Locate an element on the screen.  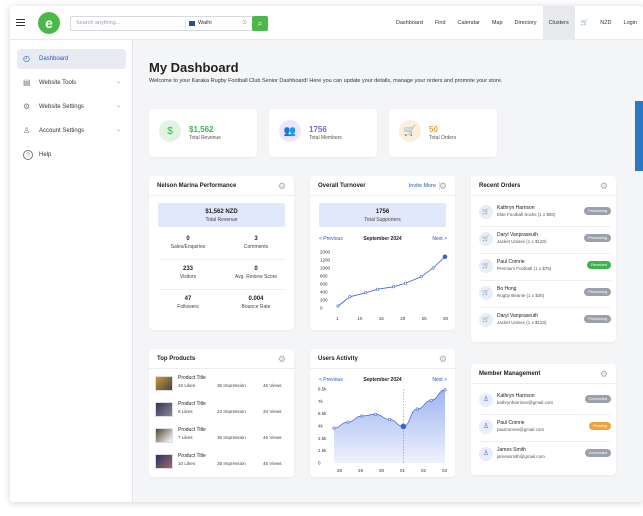
x-tick-label: 03 is located at coordinates (445, 470).